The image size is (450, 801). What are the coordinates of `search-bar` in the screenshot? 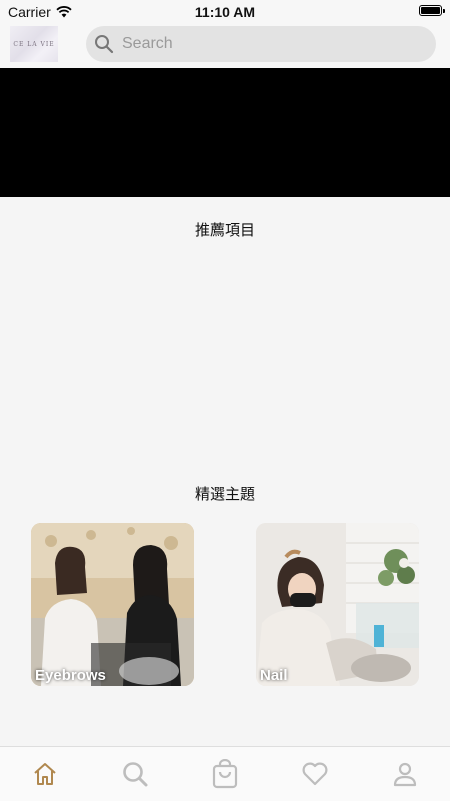 It's located at (261, 44).